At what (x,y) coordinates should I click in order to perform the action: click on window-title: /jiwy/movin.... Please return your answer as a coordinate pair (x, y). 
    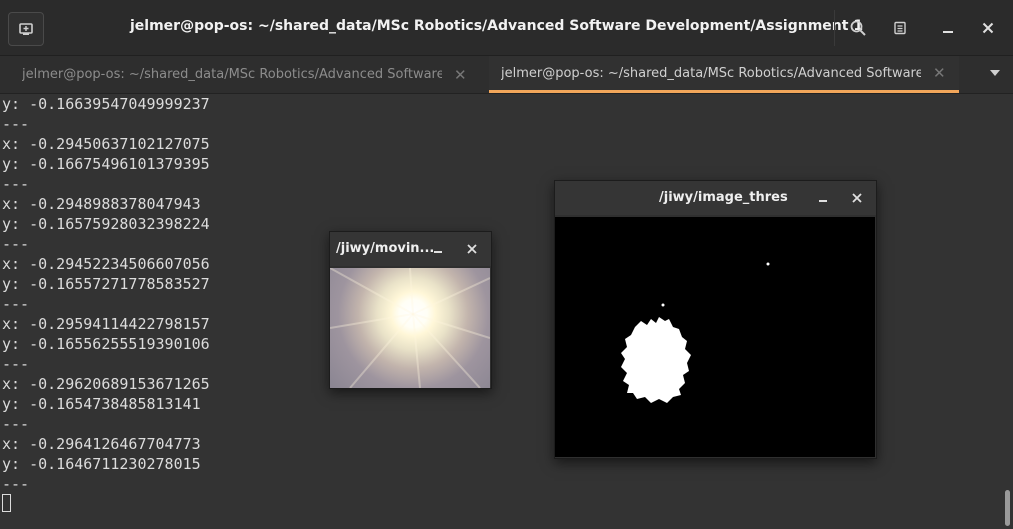
    Looking at the image, I should click on (385, 248).